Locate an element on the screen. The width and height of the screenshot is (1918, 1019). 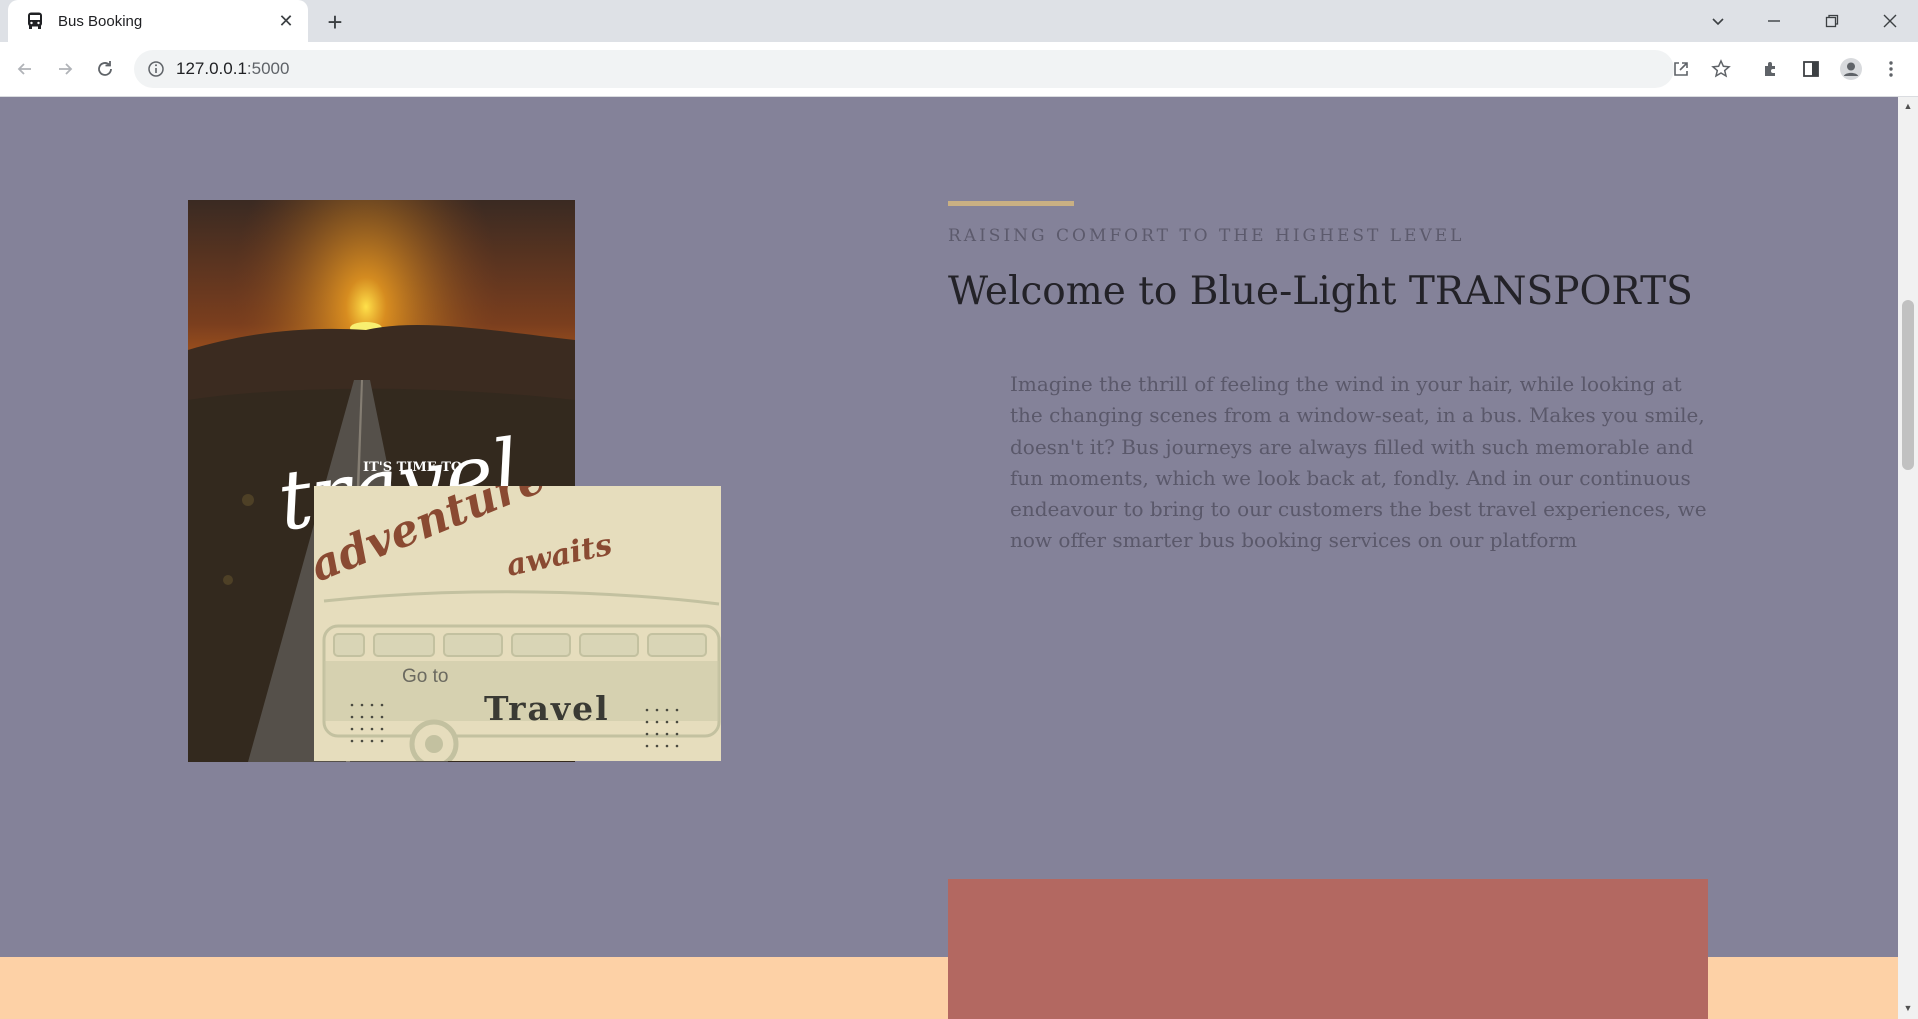
address-bar: 127.0.0.1:5000 is located at coordinates (904, 69).